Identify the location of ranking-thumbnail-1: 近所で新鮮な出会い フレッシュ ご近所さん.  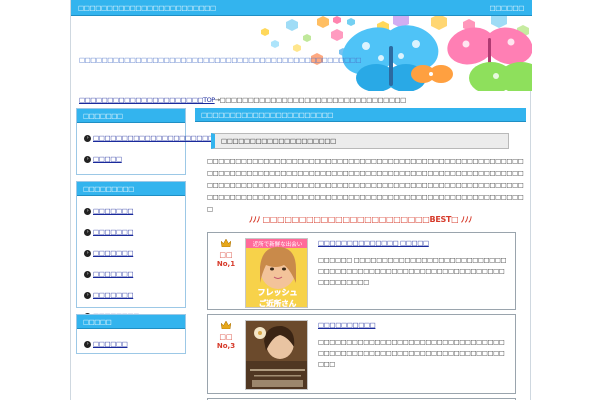
(276, 273).